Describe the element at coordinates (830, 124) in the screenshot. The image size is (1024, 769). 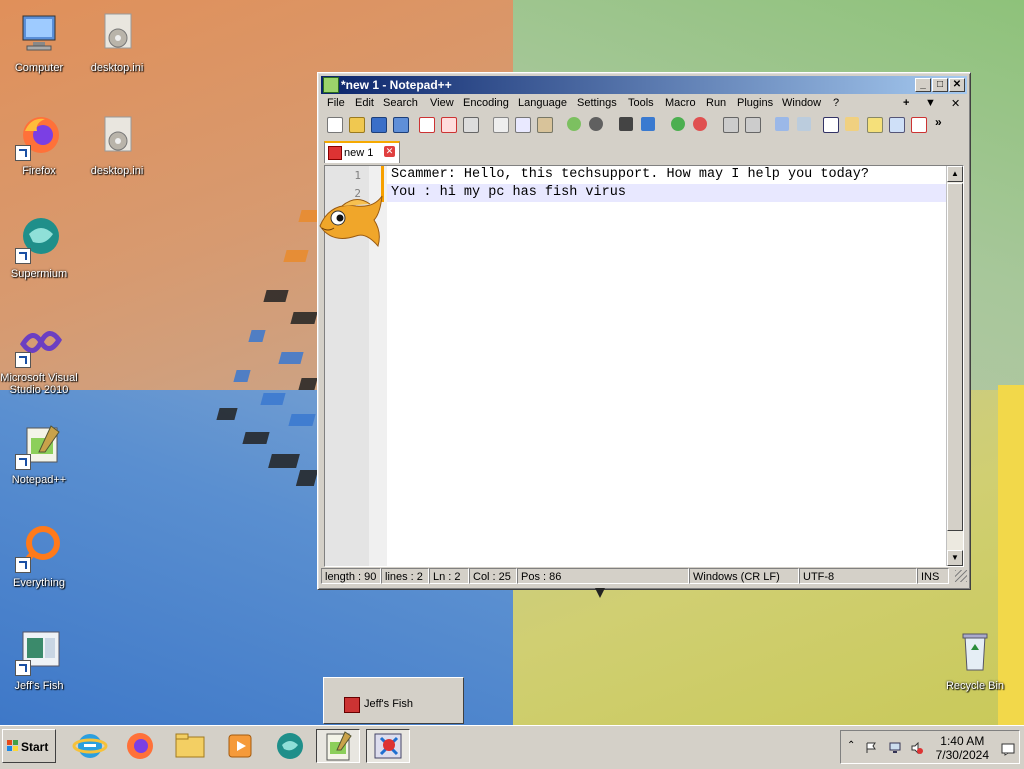
I see `indent-guide-icon` at that location.